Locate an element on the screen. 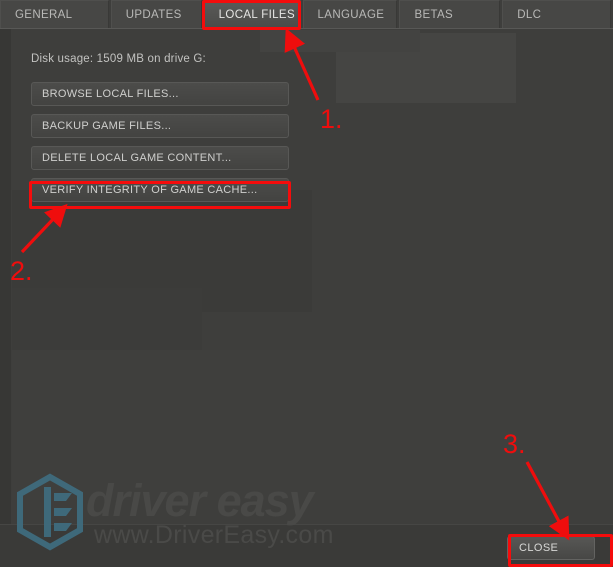 The height and width of the screenshot is (567, 613). tab-general: GENERAL is located at coordinates (54, 14).